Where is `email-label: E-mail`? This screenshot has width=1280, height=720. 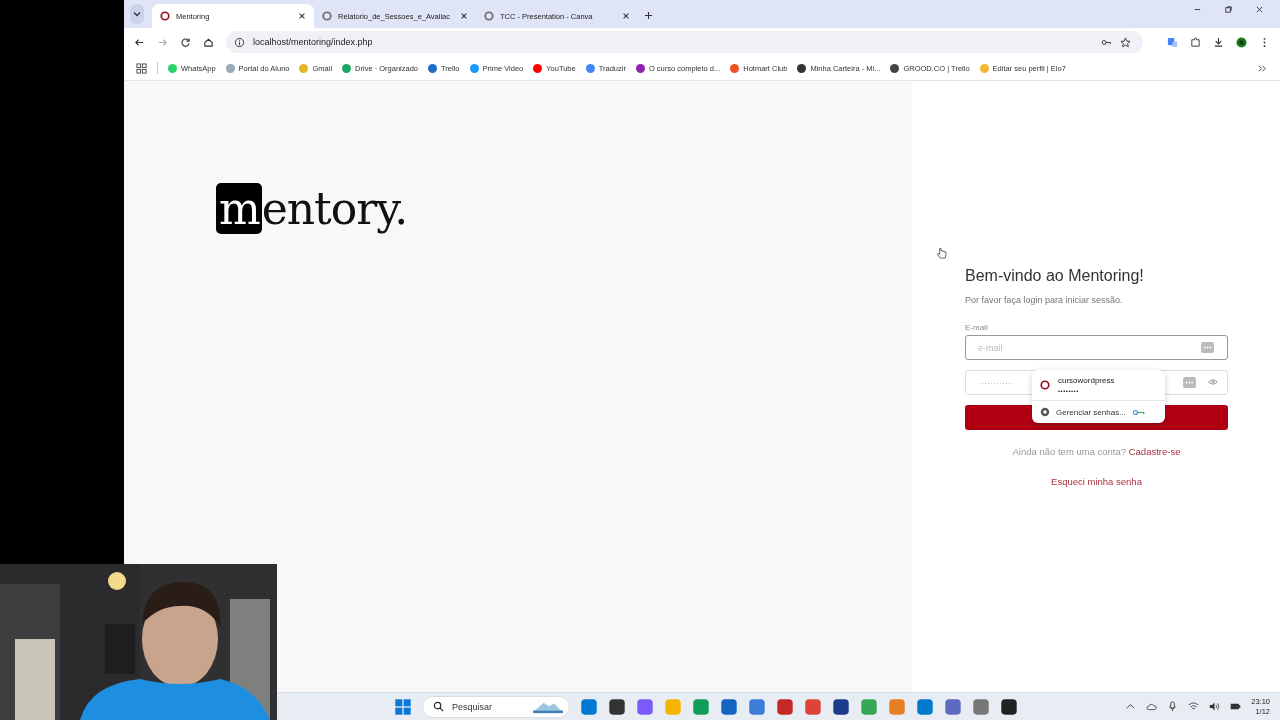 email-label: E-mail is located at coordinates (977, 327).